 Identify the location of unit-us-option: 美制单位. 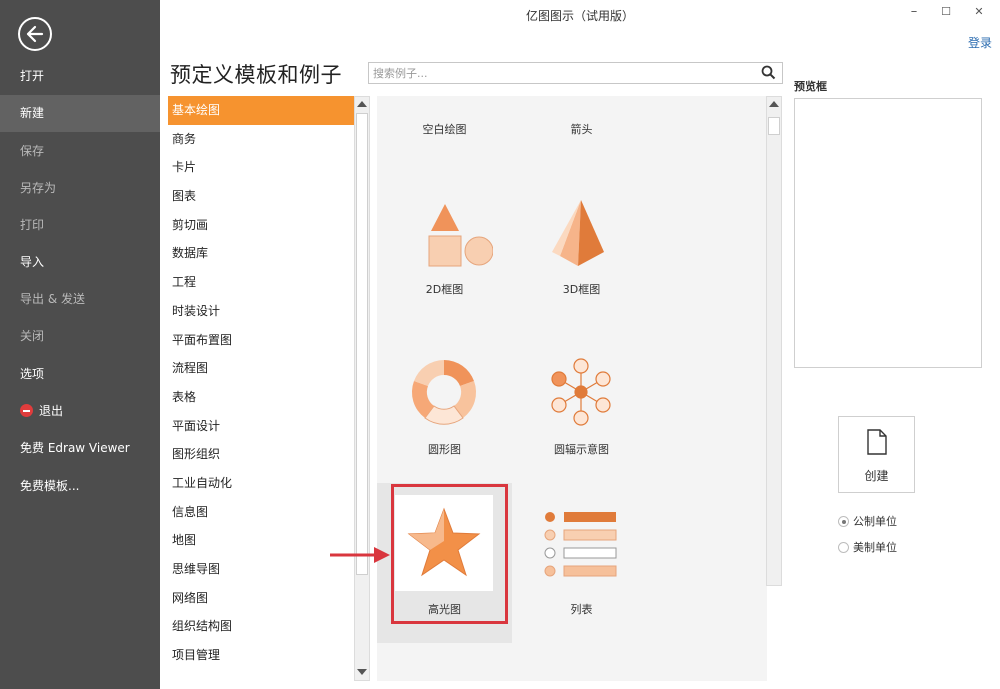
(867, 547).